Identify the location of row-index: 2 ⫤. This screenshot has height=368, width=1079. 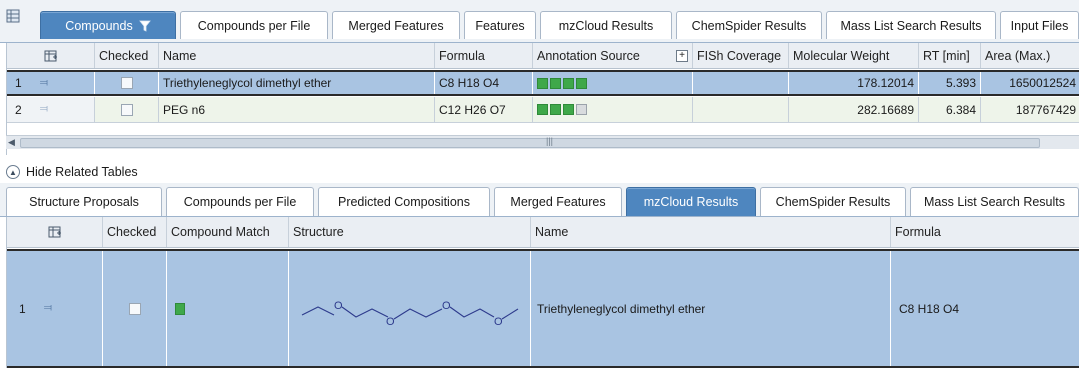
(51, 109).